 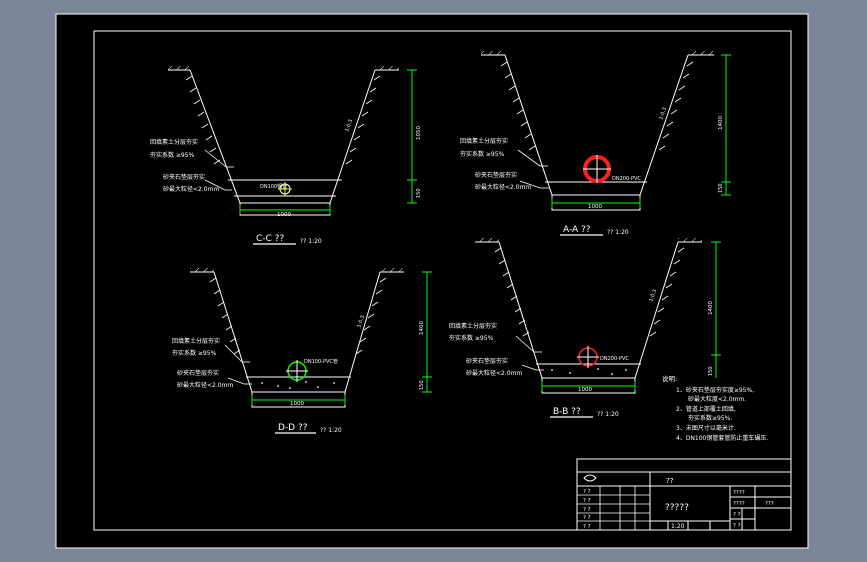 I want to click on row-2: ? ?, so click(x=587, y=501).